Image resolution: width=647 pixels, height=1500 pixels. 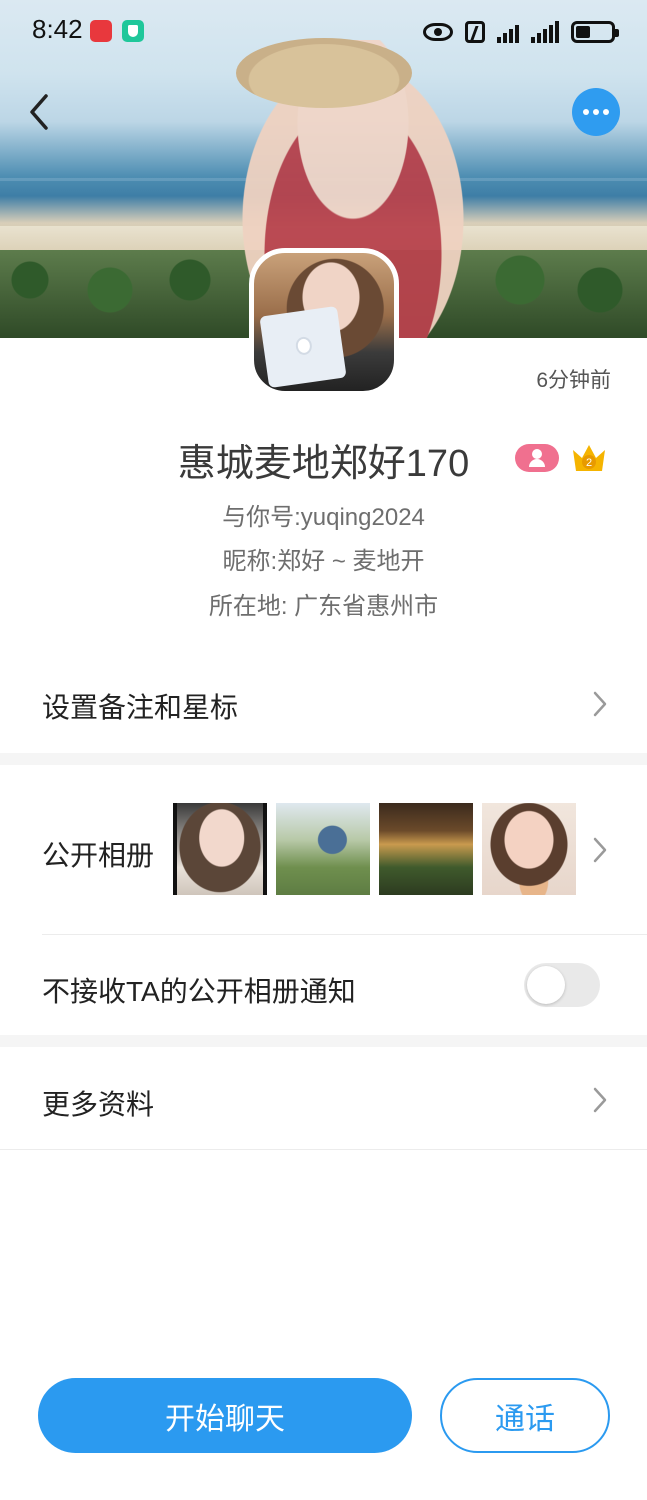 I want to click on status-time: 8:42, so click(x=57, y=29).